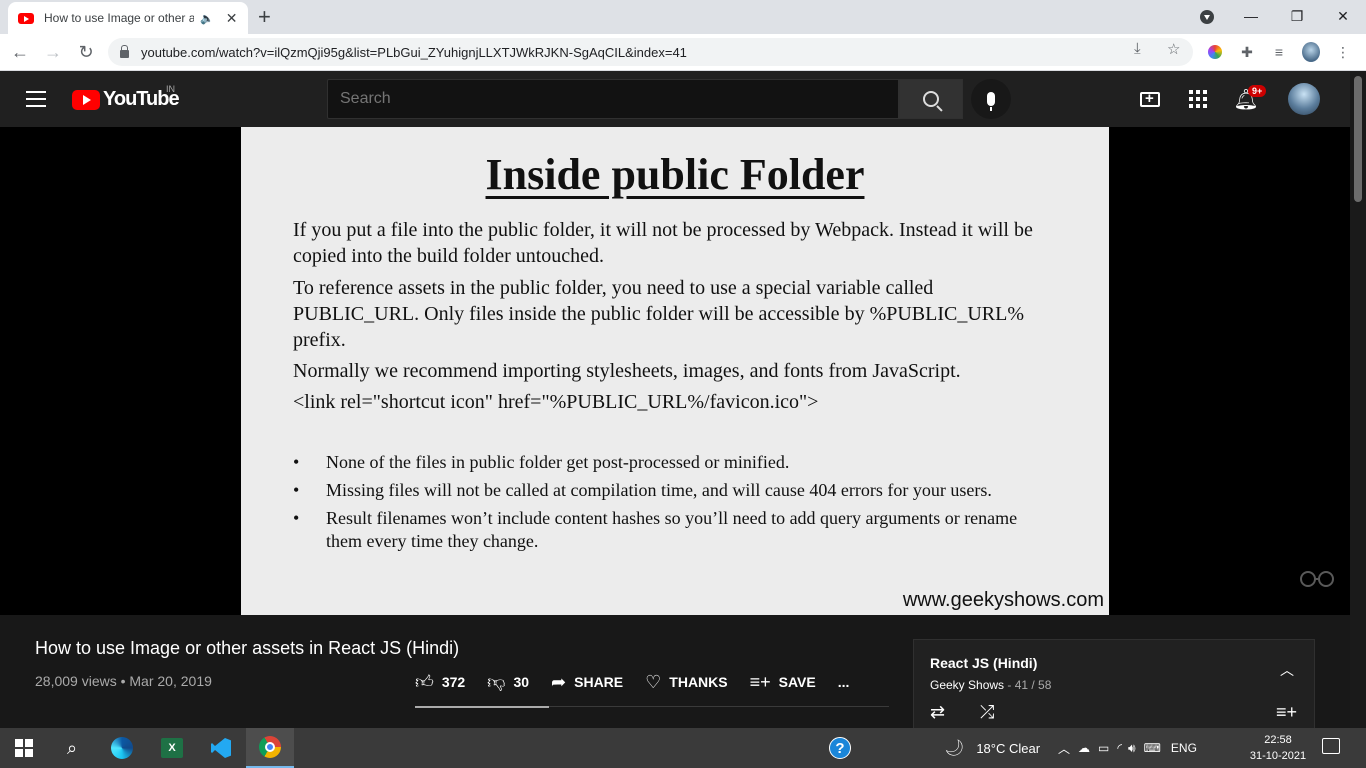 The height and width of the screenshot is (768, 1366). What do you see at coordinates (686, 682) in the screenshot?
I see `thanks-button: ♡ THANKS` at bounding box center [686, 682].